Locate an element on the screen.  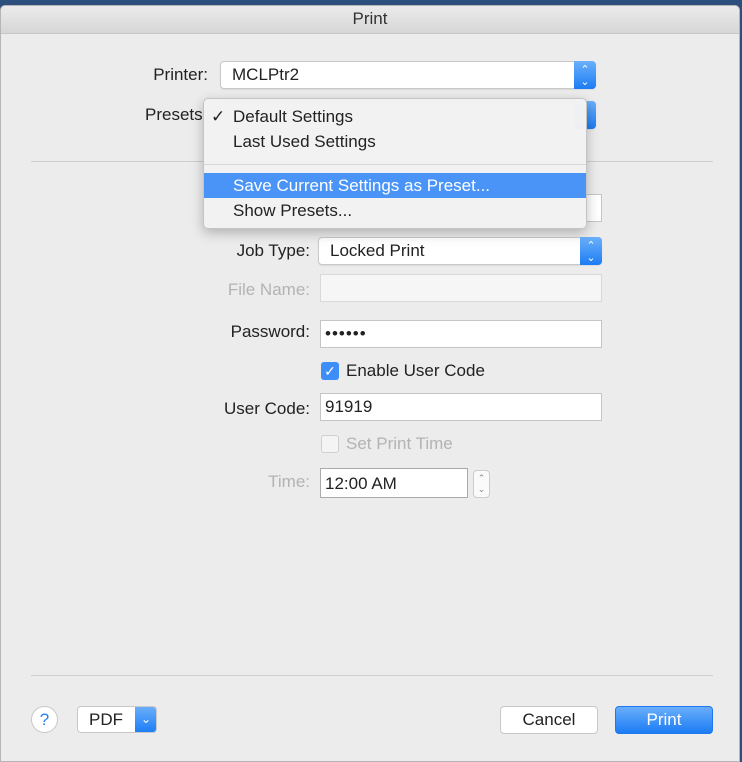
job-type-popup: Locked Print ⌃ ⌄ is located at coordinates (460, 251).